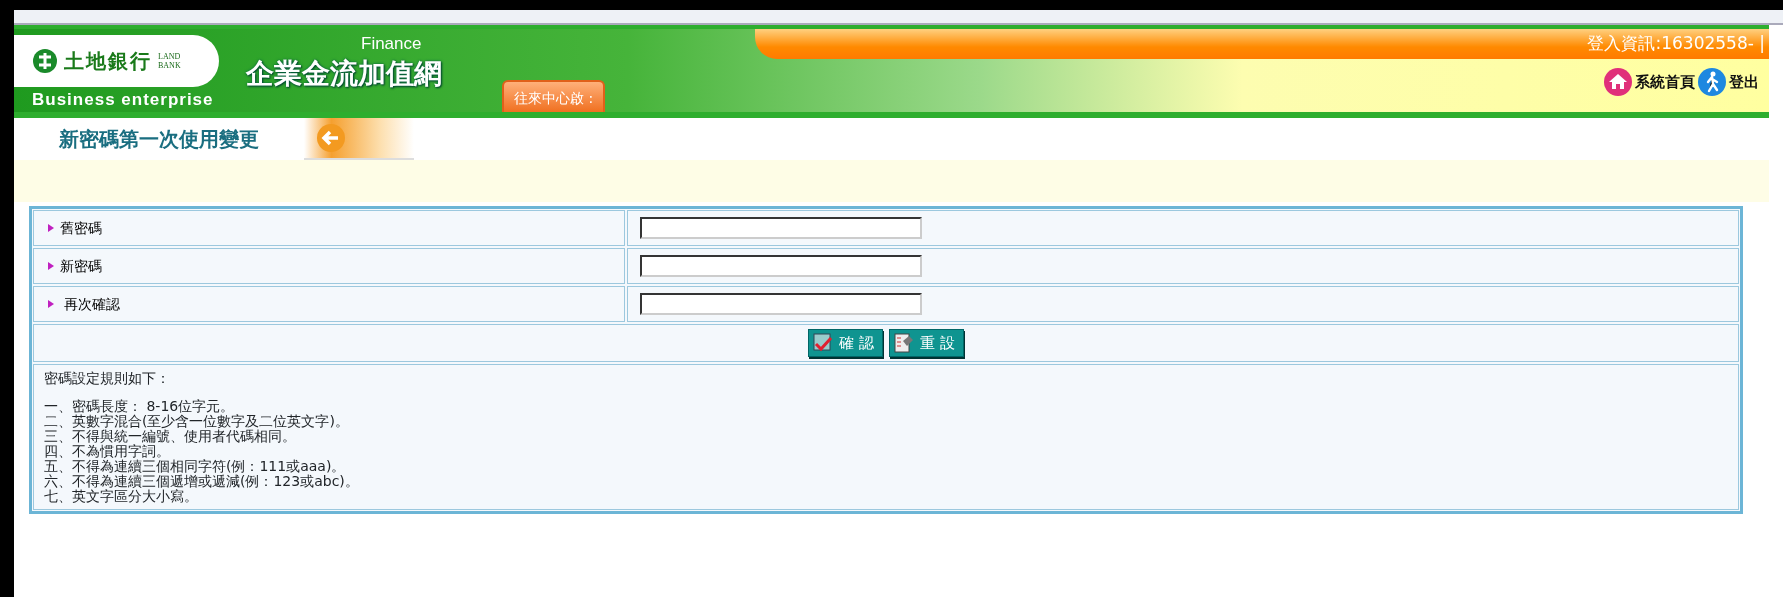  Describe the element at coordinates (169, 60) in the screenshot. I see `logo-english-text: LAND BANK` at that location.